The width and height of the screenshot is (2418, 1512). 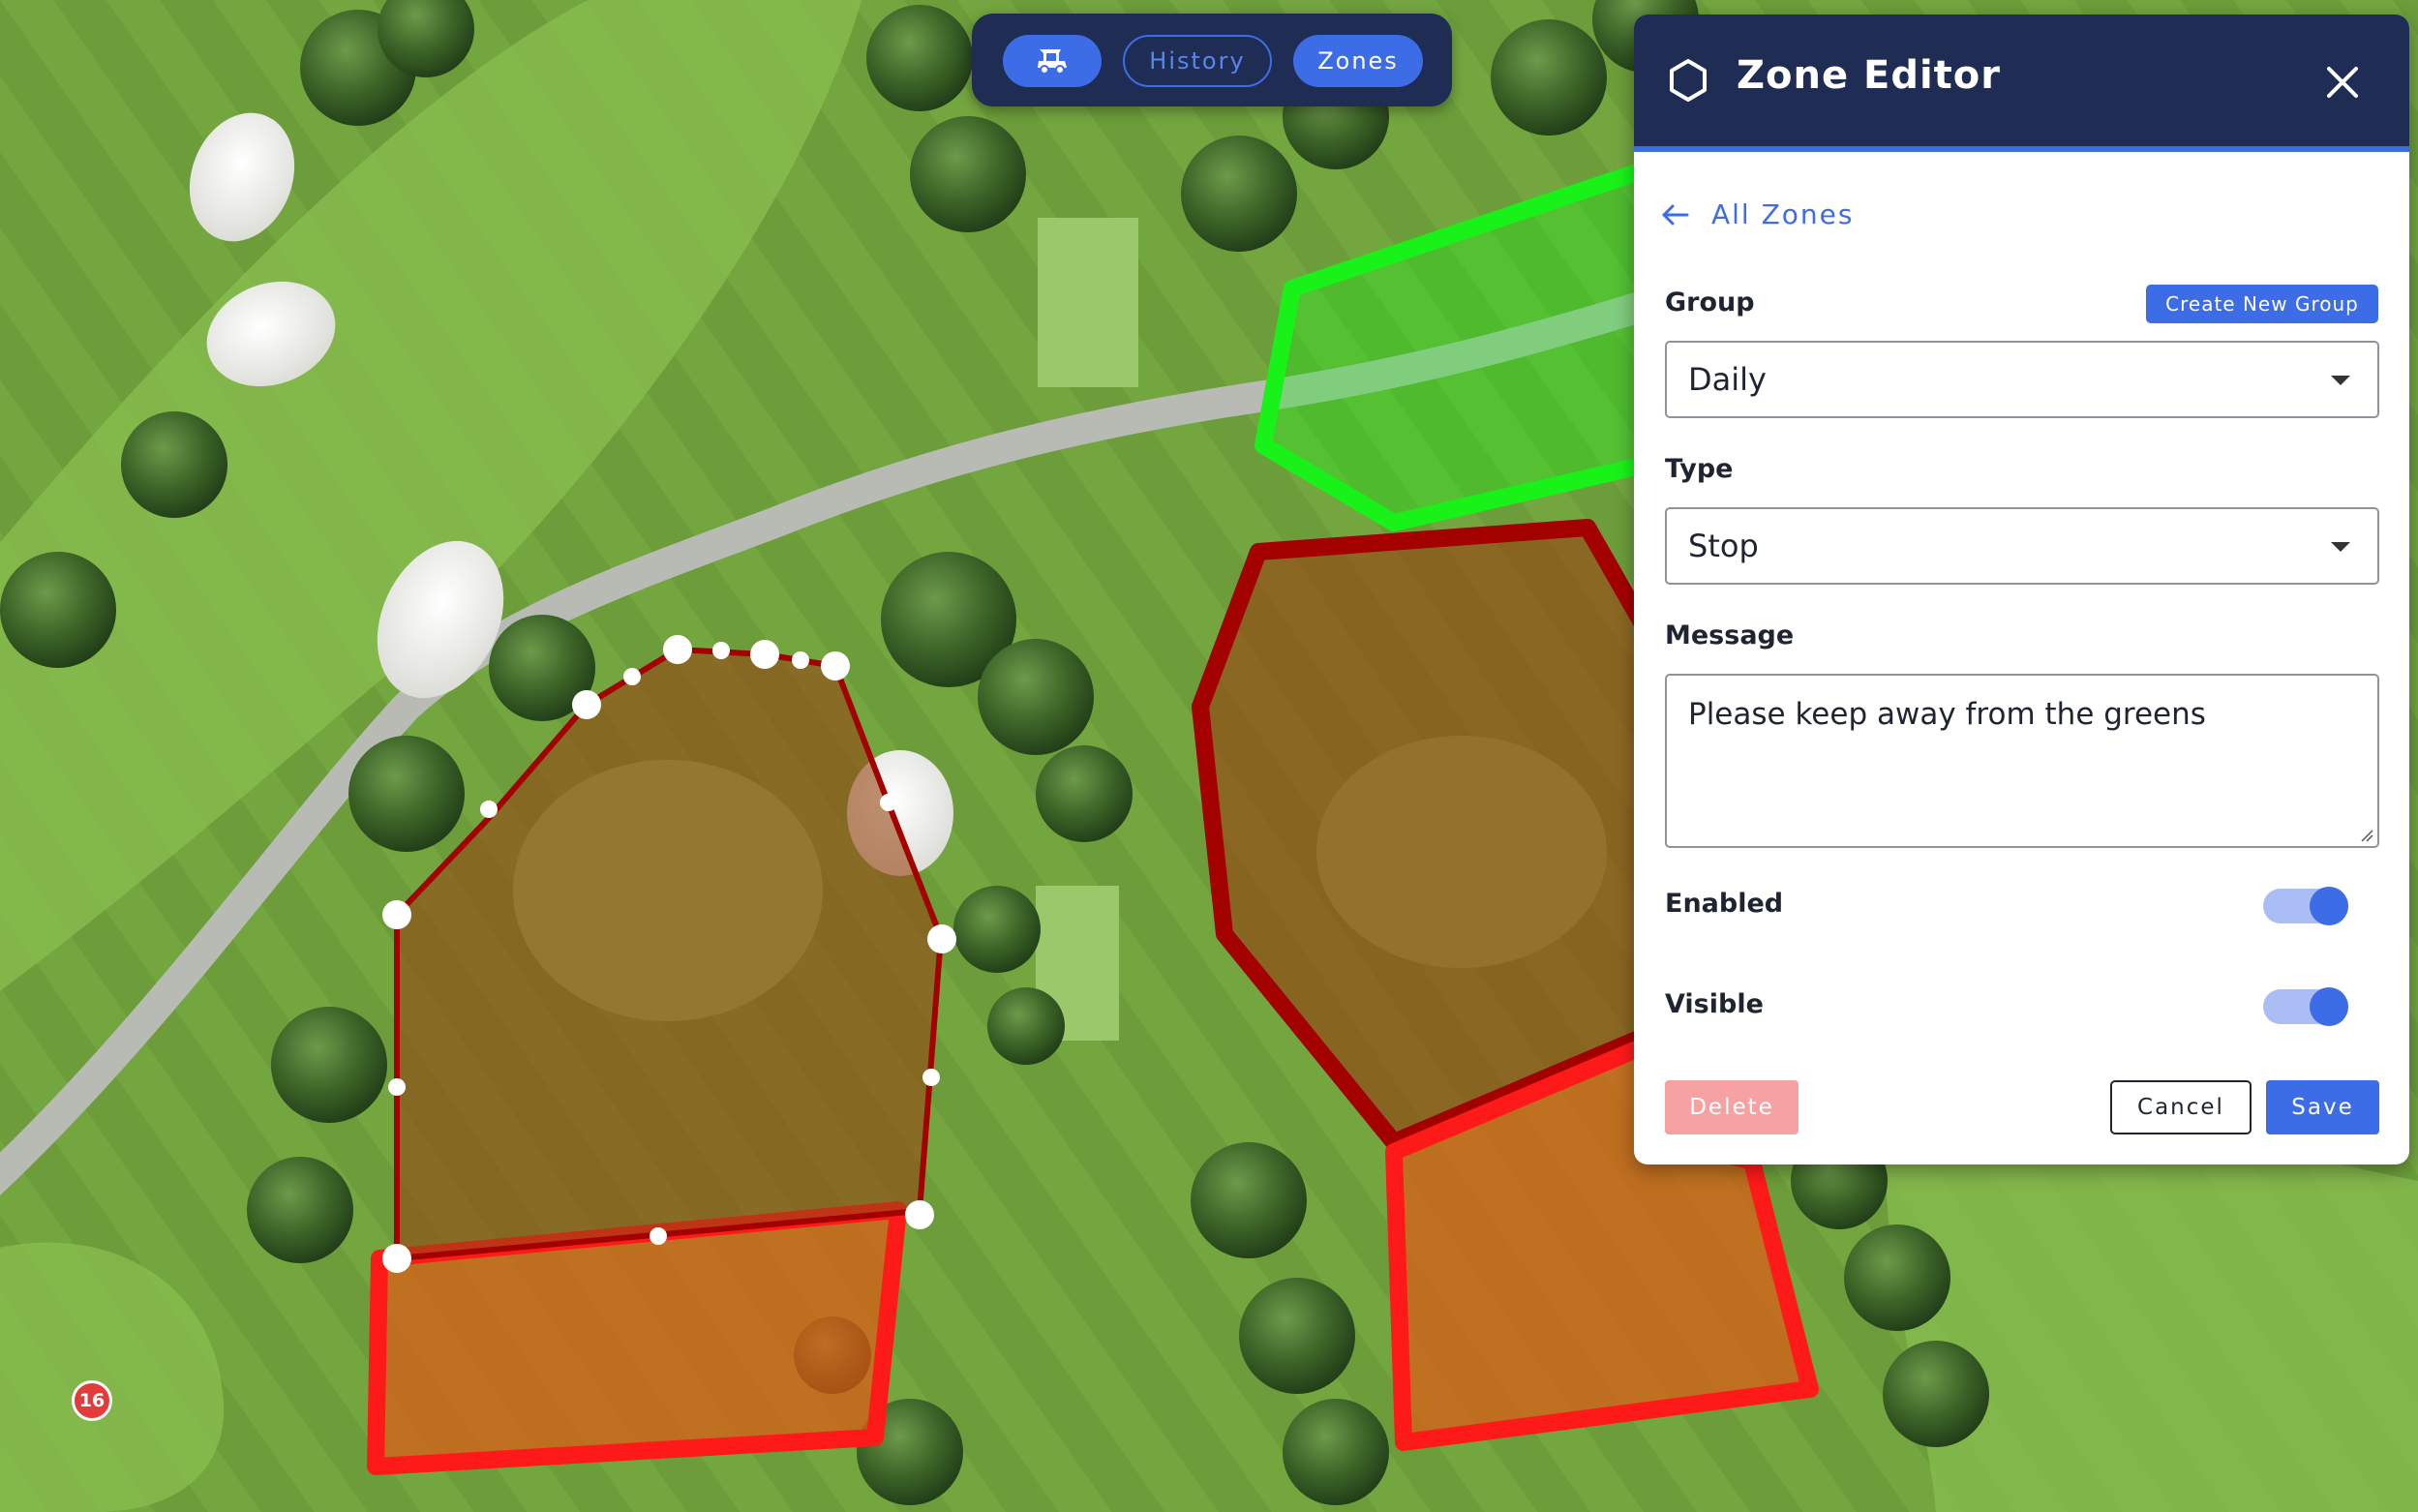 What do you see at coordinates (2366, 835) in the screenshot?
I see `resize-grip-icon` at bounding box center [2366, 835].